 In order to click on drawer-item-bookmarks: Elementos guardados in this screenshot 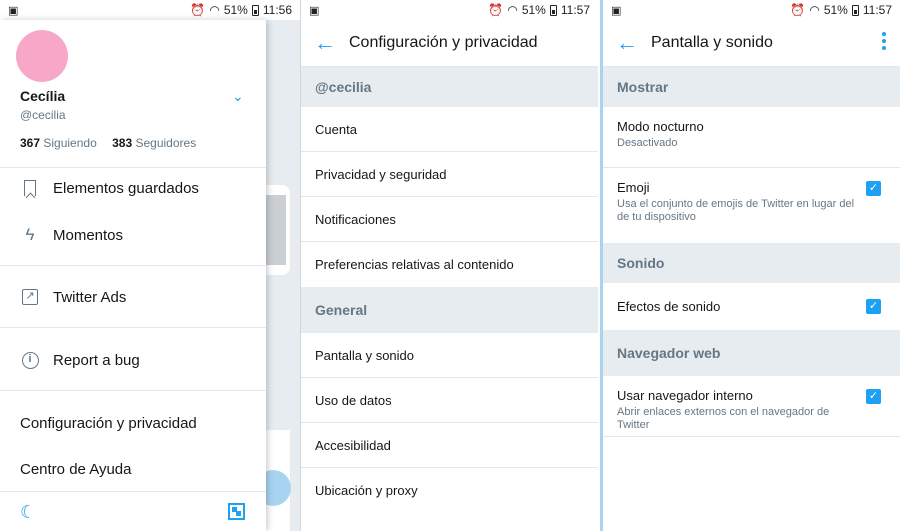, I will do `click(133, 188)`.